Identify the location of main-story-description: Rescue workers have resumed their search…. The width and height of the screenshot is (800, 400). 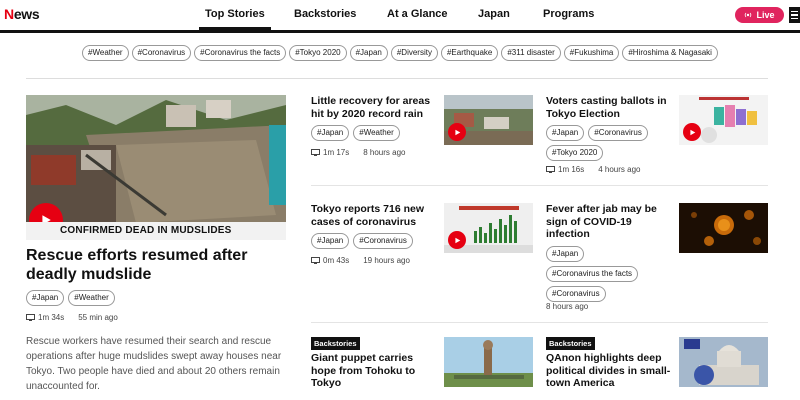
(154, 364).